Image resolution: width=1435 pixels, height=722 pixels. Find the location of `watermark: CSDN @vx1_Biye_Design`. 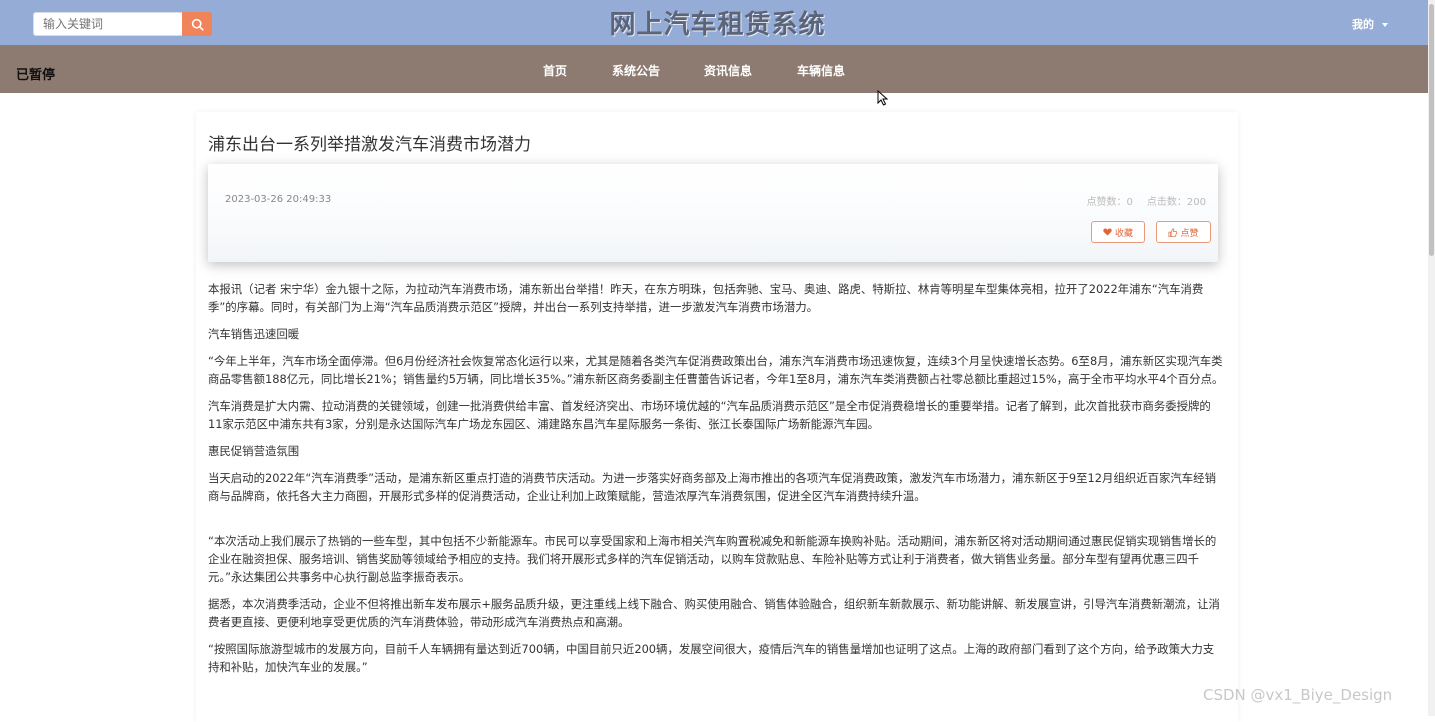

watermark: CSDN @vx1_Biye_Design is located at coordinates (1298, 695).